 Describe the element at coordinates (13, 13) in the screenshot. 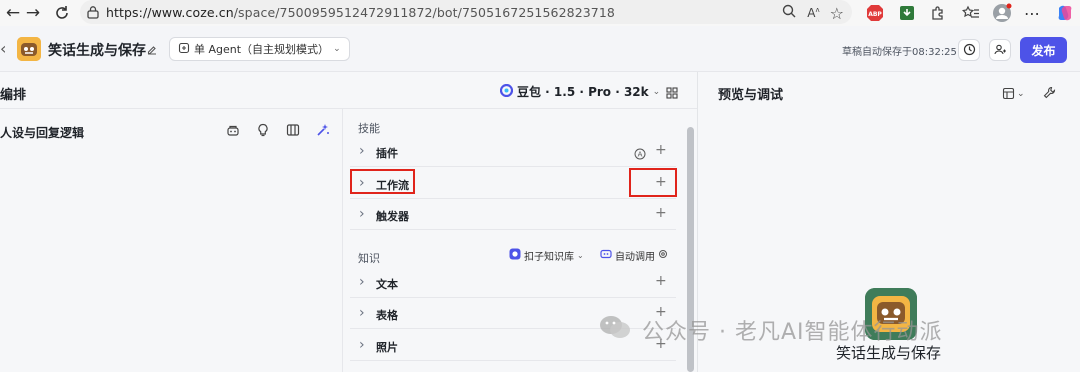

I see `back-nav-icon: ←` at that location.